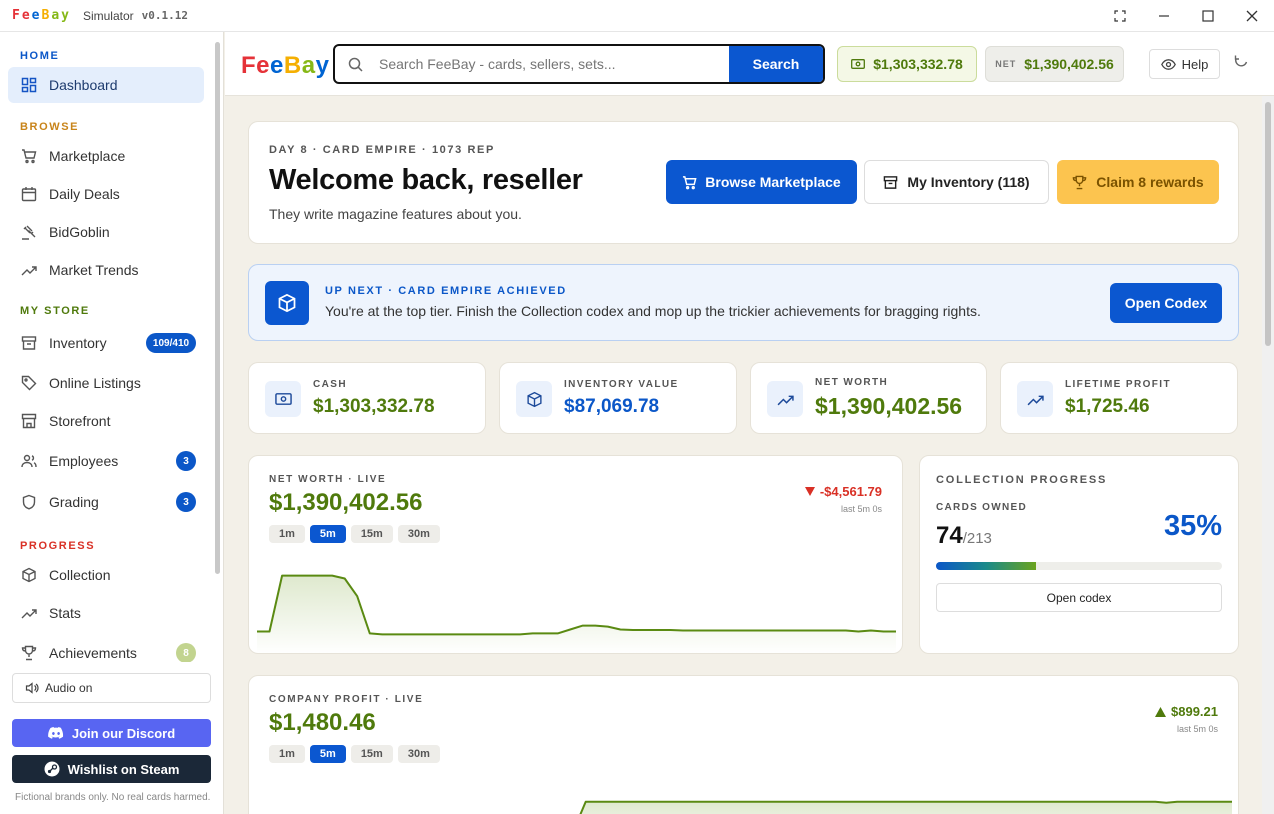  I want to click on chart-delta: $899.21, so click(1186, 711).